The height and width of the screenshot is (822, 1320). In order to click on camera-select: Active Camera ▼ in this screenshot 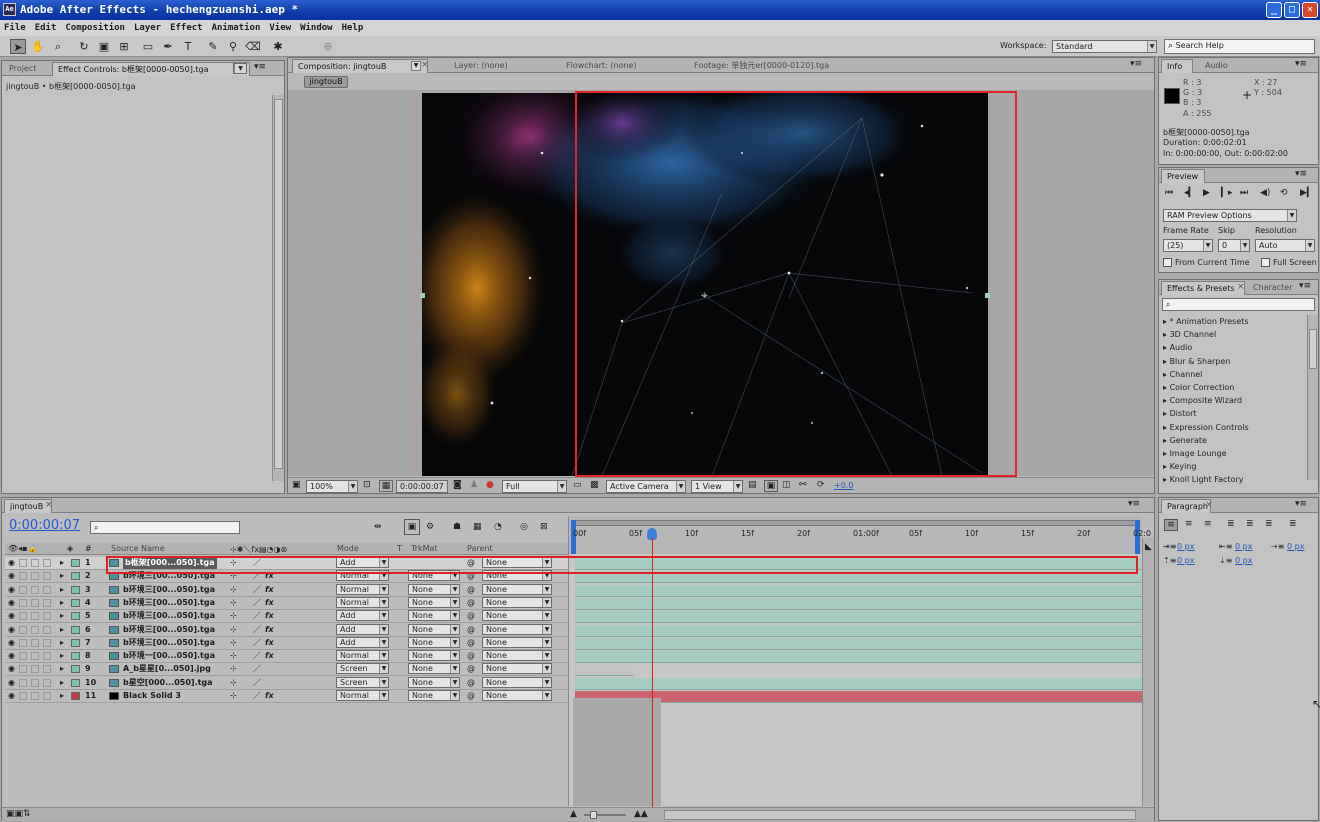, I will do `click(646, 486)`.